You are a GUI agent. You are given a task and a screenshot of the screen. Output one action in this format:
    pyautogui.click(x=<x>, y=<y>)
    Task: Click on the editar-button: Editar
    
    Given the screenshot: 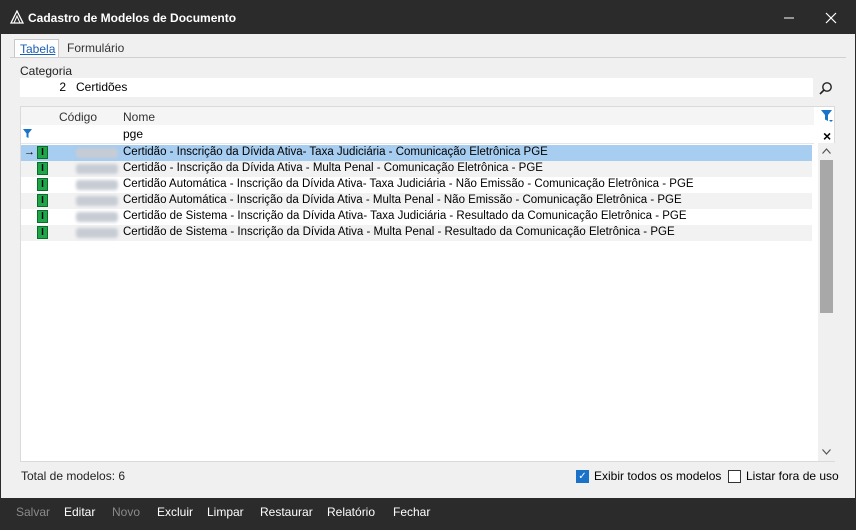 What is the action you would take?
    pyautogui.click(x=79, y=512)
    